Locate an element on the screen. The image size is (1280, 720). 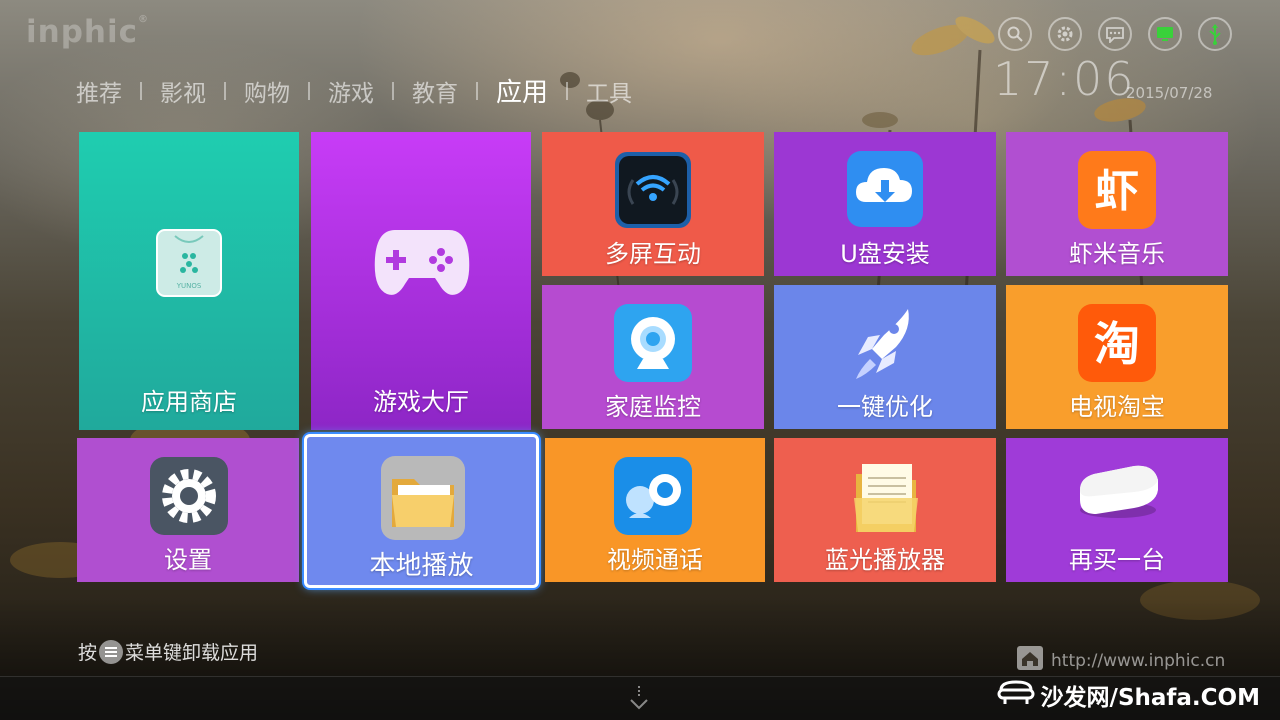
tile-label: 一键优化 is located at coordinates (885, 407).